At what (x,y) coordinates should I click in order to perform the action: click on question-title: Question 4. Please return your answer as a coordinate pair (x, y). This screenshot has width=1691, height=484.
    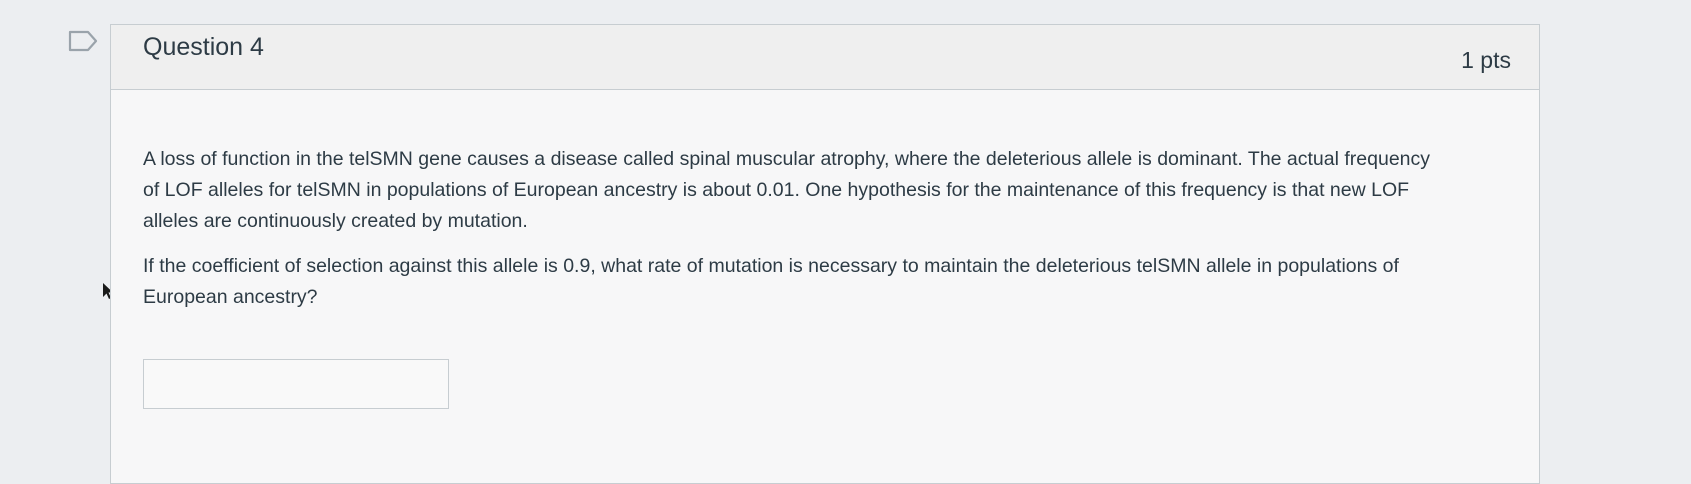
    Looking at the image, I should click on (203, 47).